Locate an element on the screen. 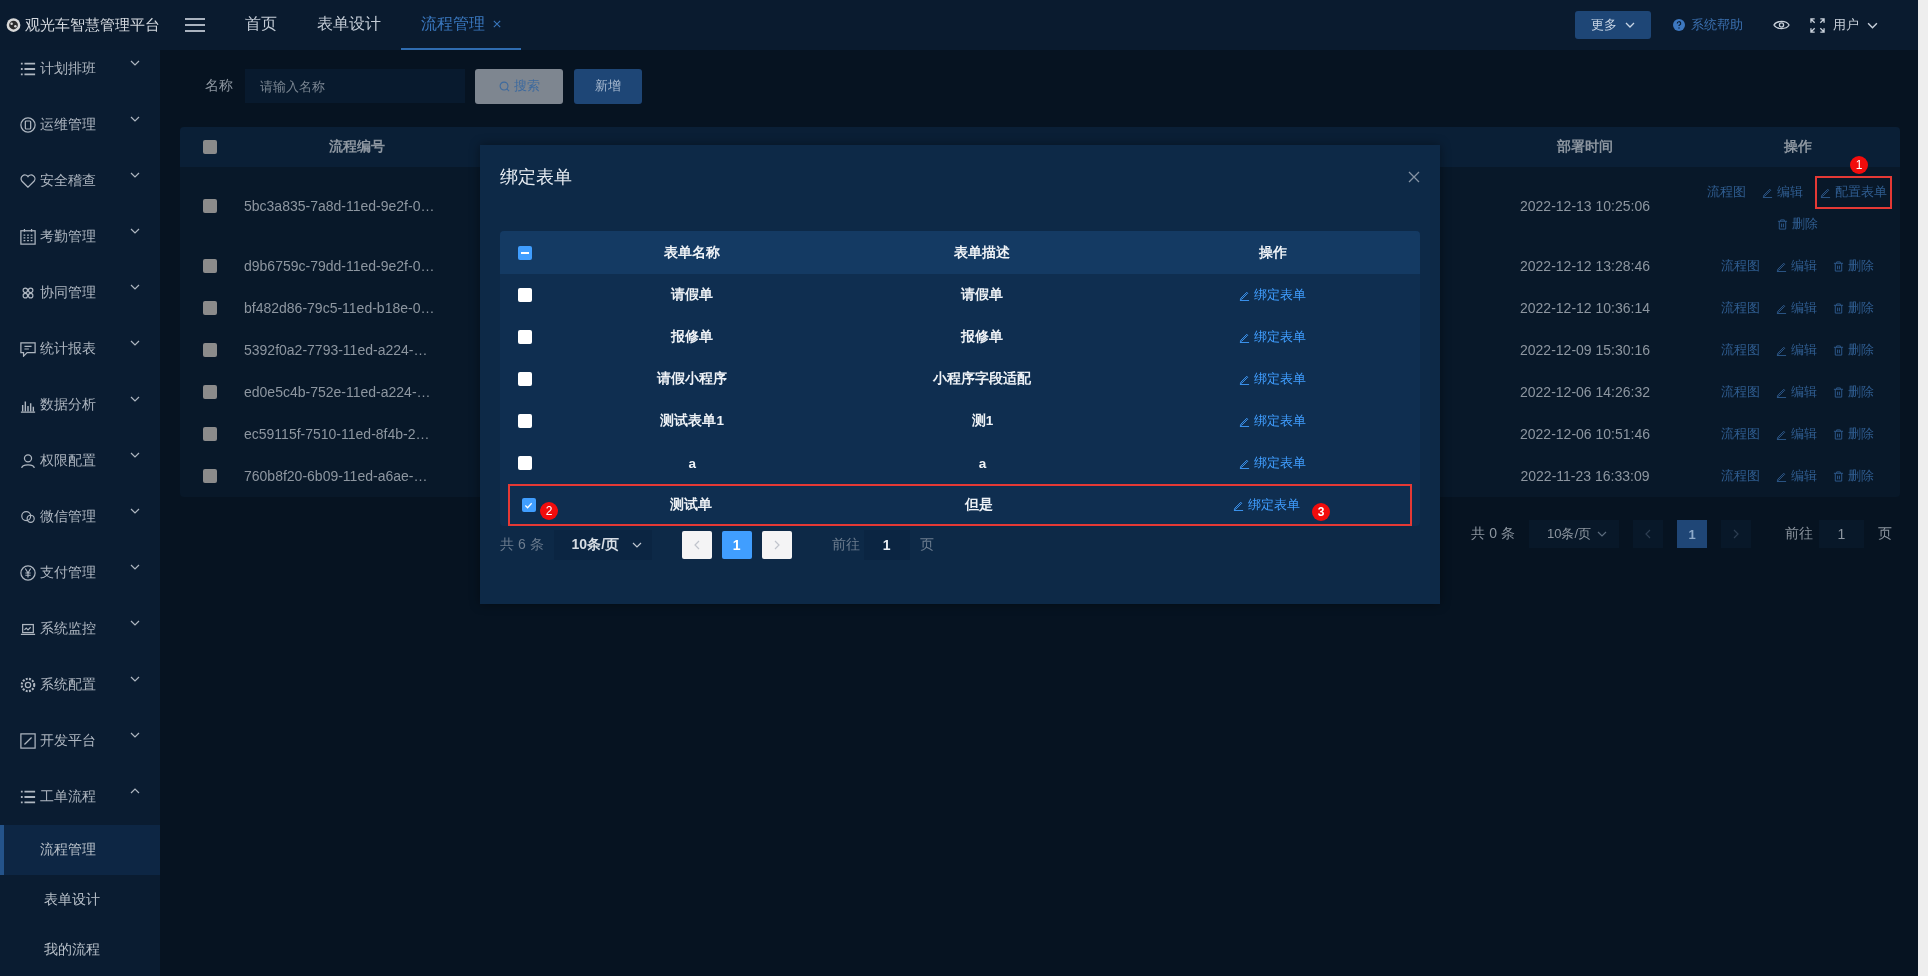 The height and width of the screenshot is (976, 1928). menu-icon is located at coordinates (195, 25).